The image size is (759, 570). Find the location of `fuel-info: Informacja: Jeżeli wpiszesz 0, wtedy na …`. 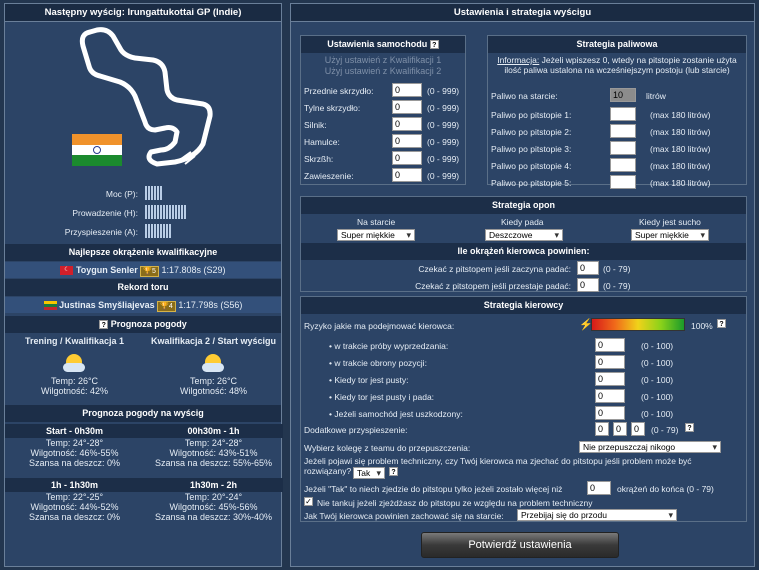

fuel-info: Informacja: Jeżeli wpiszesz 0, wtedy na … is located at coordinates (617, 65).